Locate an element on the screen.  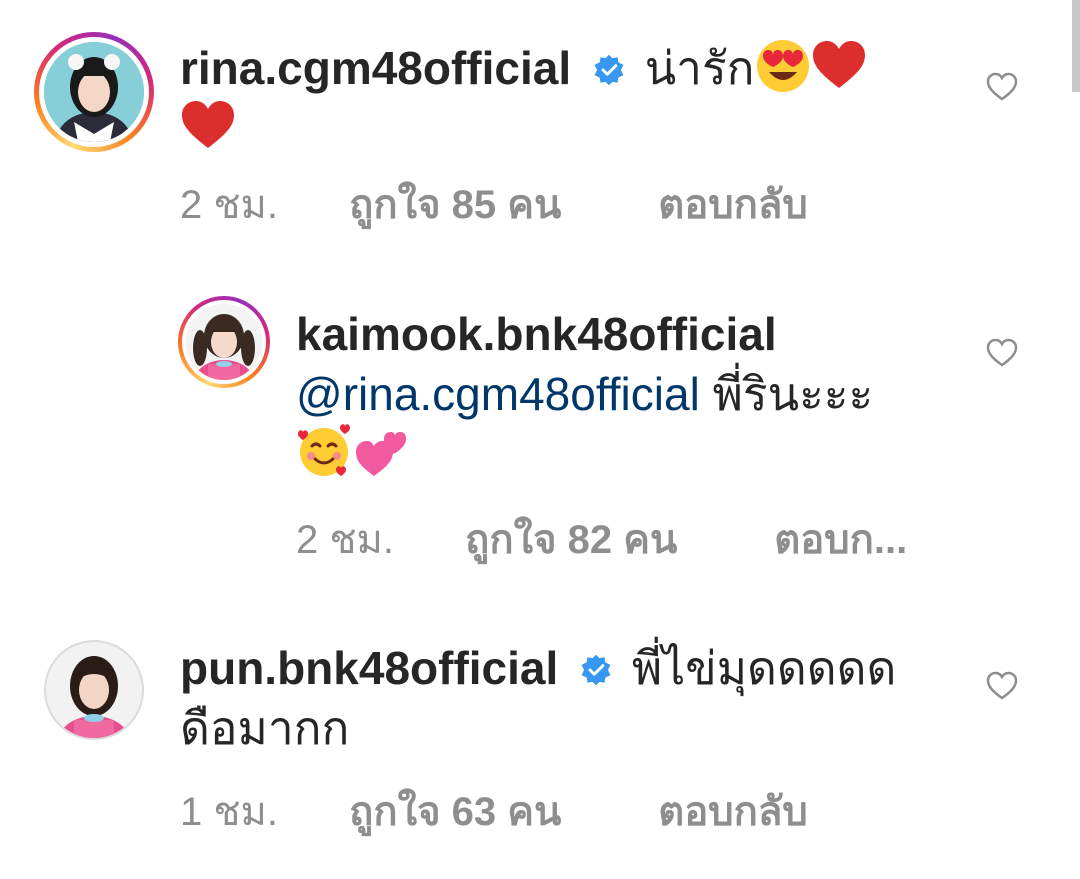
comment-text: พี่ไข่มุดดดดด is located at coordinates (764, 668).